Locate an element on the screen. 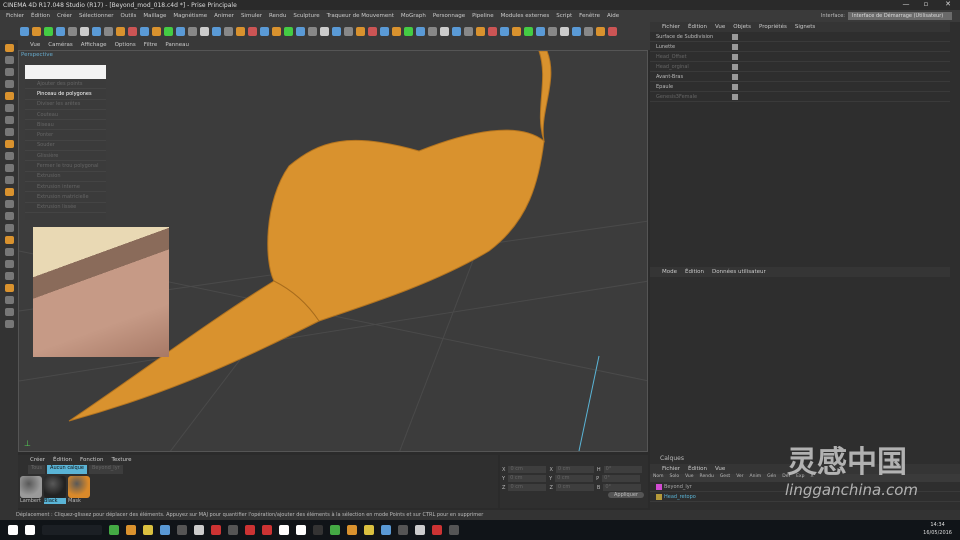 The width and height of the screenshot is (960, 540). menu-item: Animer is located at coordinates (224, 16).